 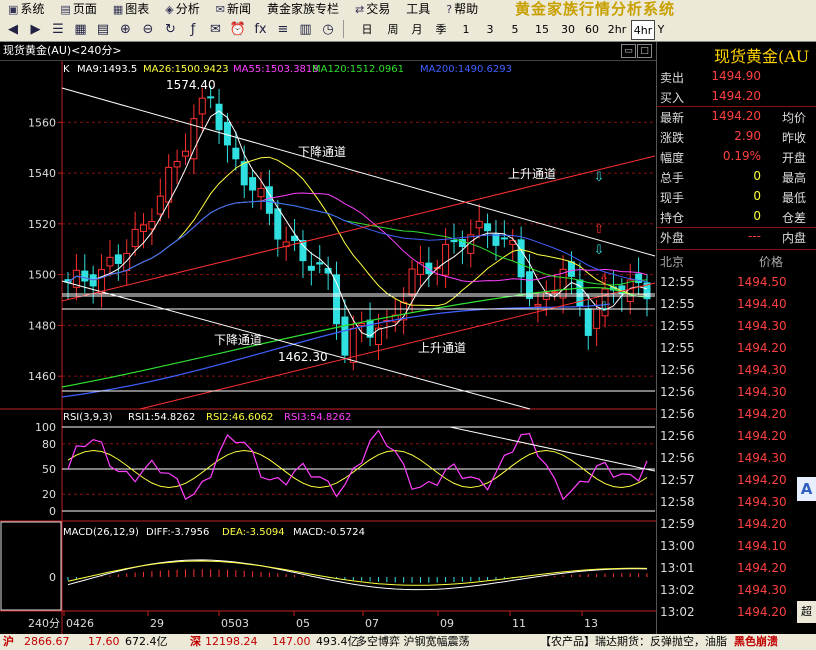 What do you see at coordinates (592, 29) in the screenshot?
I see `period-60: 60` at bounding box center [592, 29].